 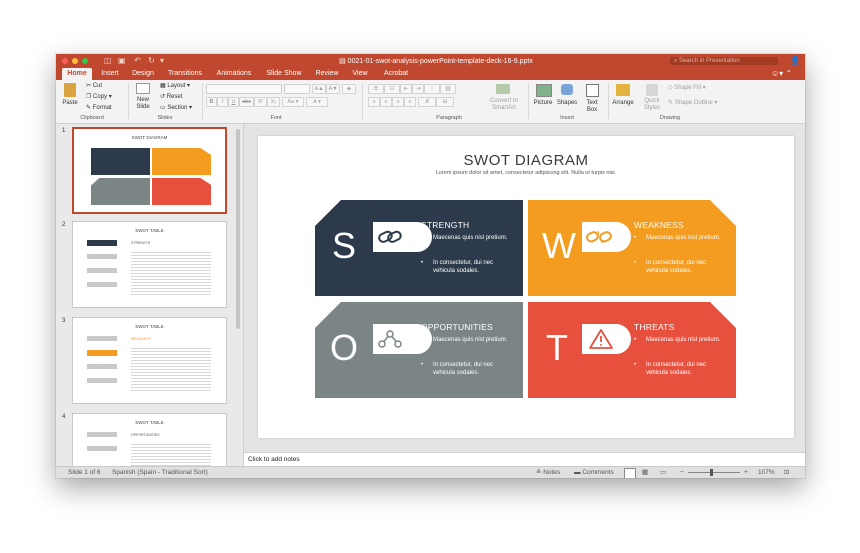 I want to click on save-icon: ▣, so click(x=122, y=60).